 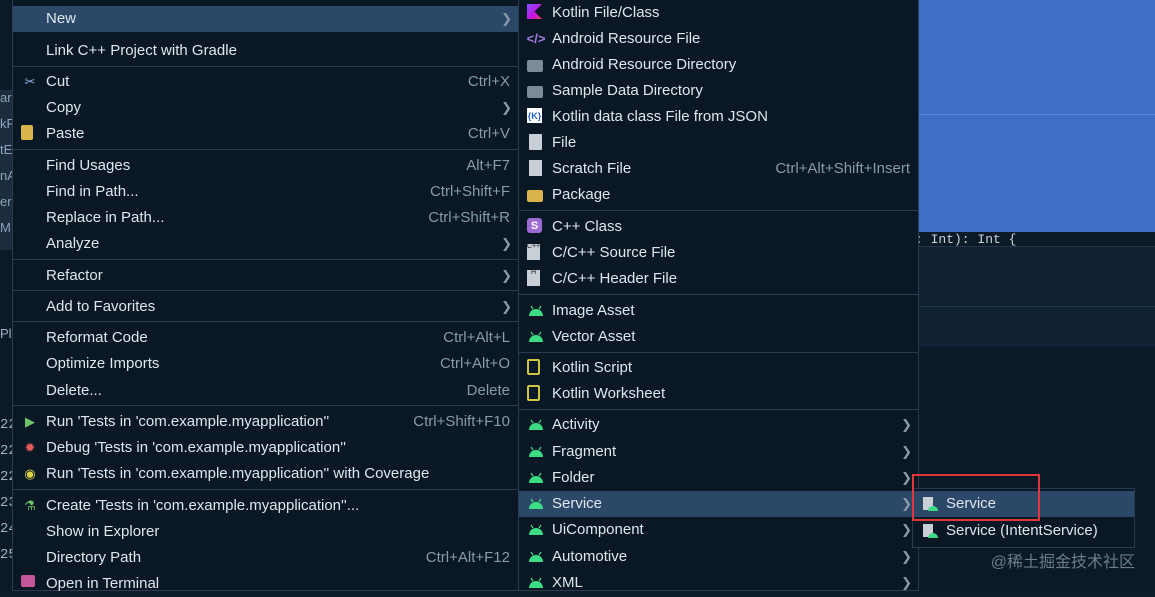 I want to click on menu-item-label: Cut, so click(x=58, y=81).